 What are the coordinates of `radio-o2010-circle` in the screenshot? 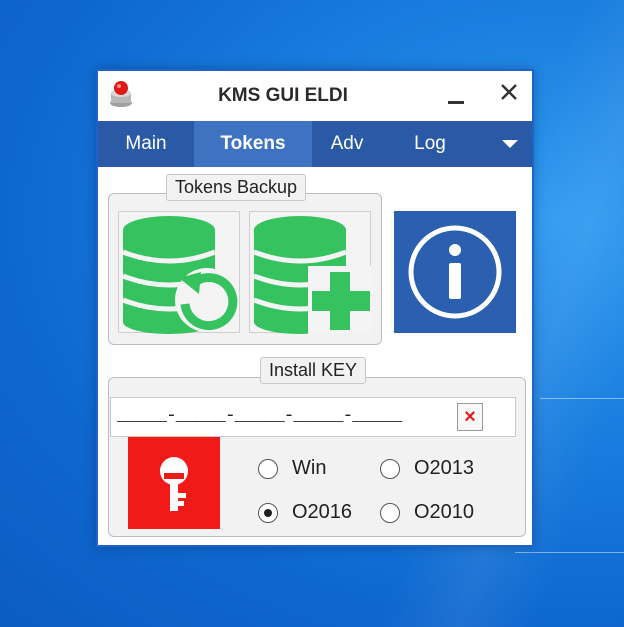 It's located at (390, 513).